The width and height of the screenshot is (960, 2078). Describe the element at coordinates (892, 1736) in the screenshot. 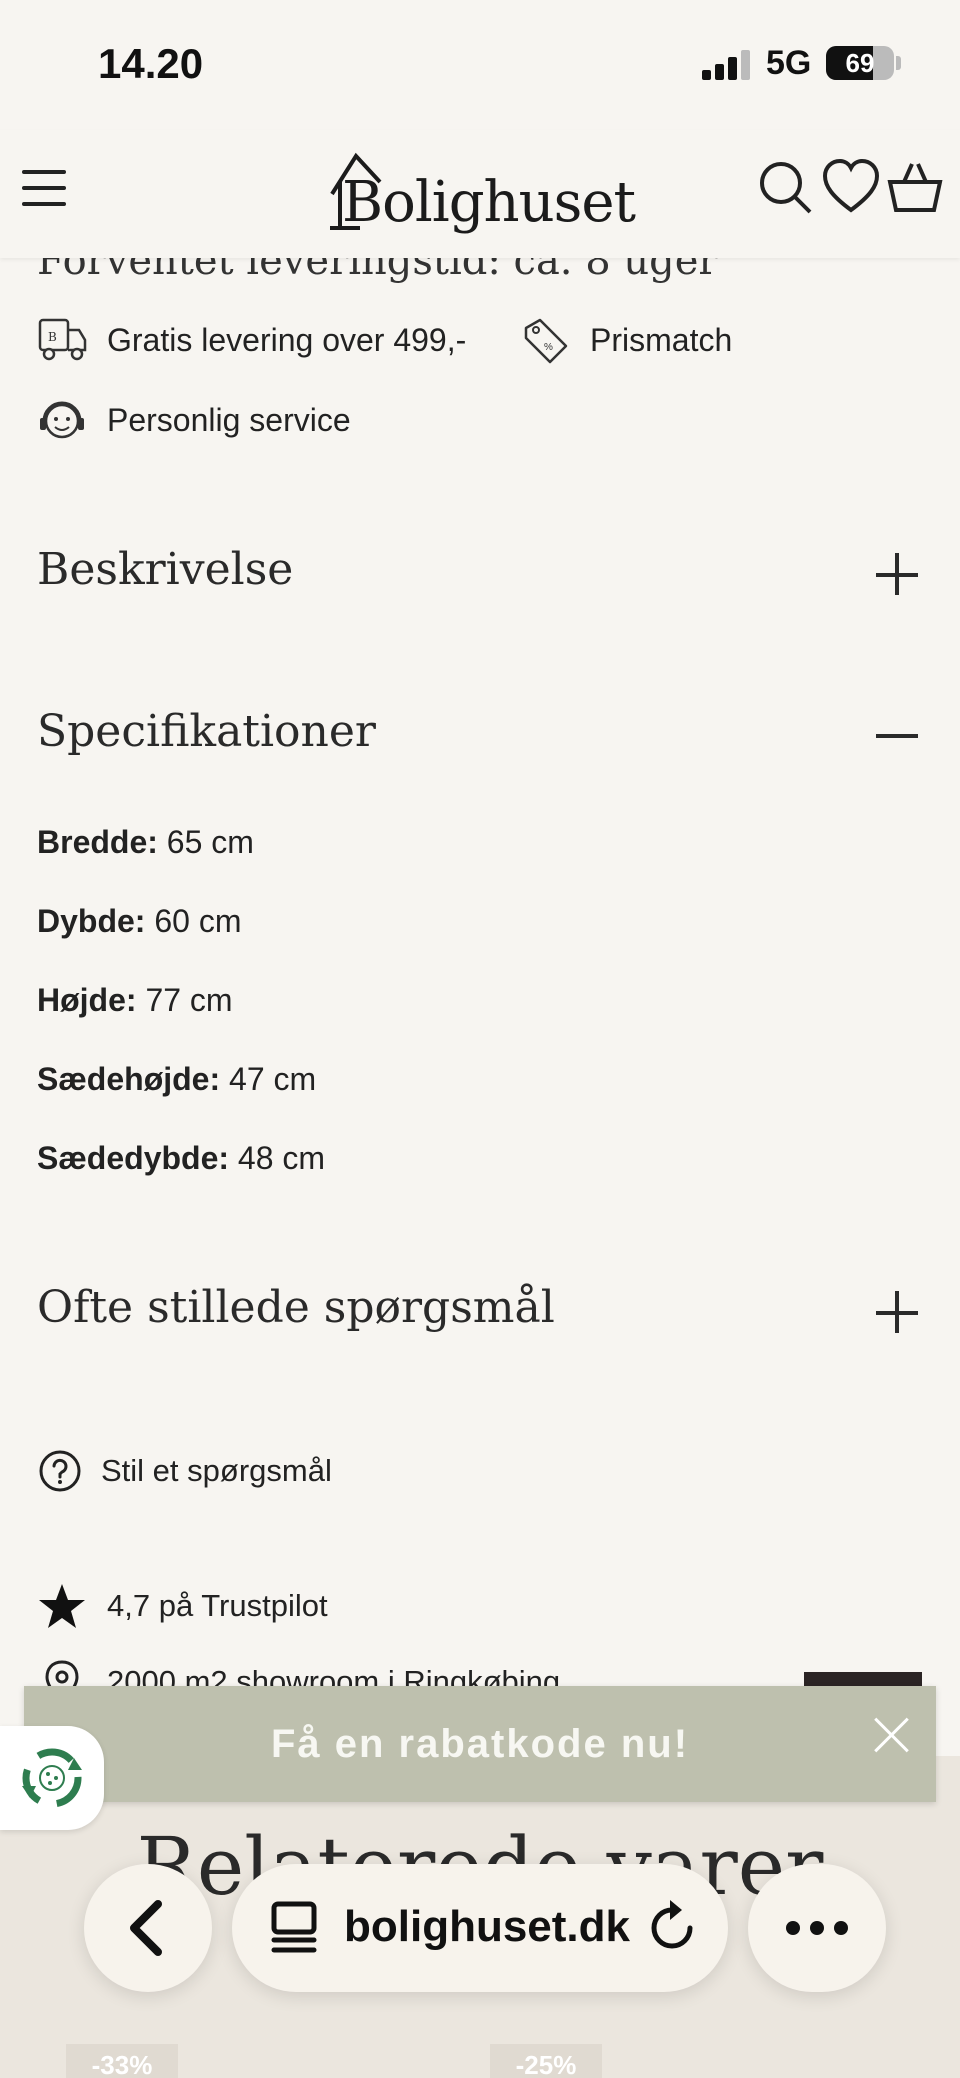

I see `close-icon` at that location.